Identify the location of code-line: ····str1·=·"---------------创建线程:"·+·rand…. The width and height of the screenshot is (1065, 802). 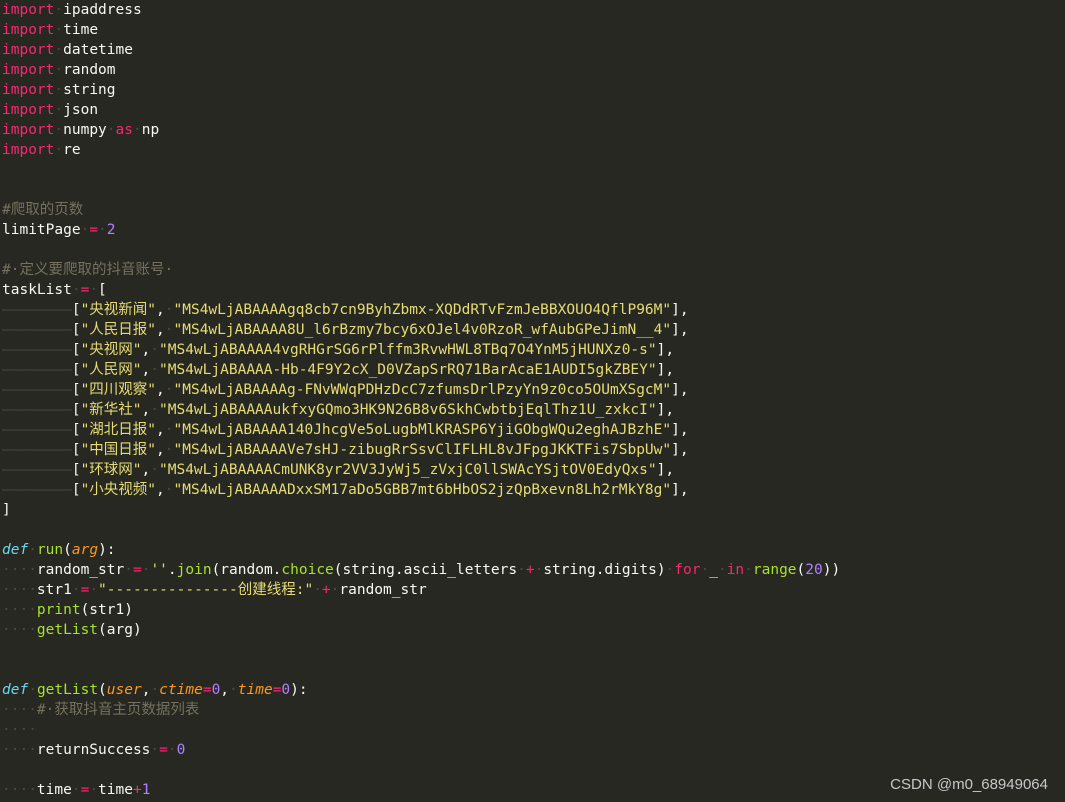
(533, 590).